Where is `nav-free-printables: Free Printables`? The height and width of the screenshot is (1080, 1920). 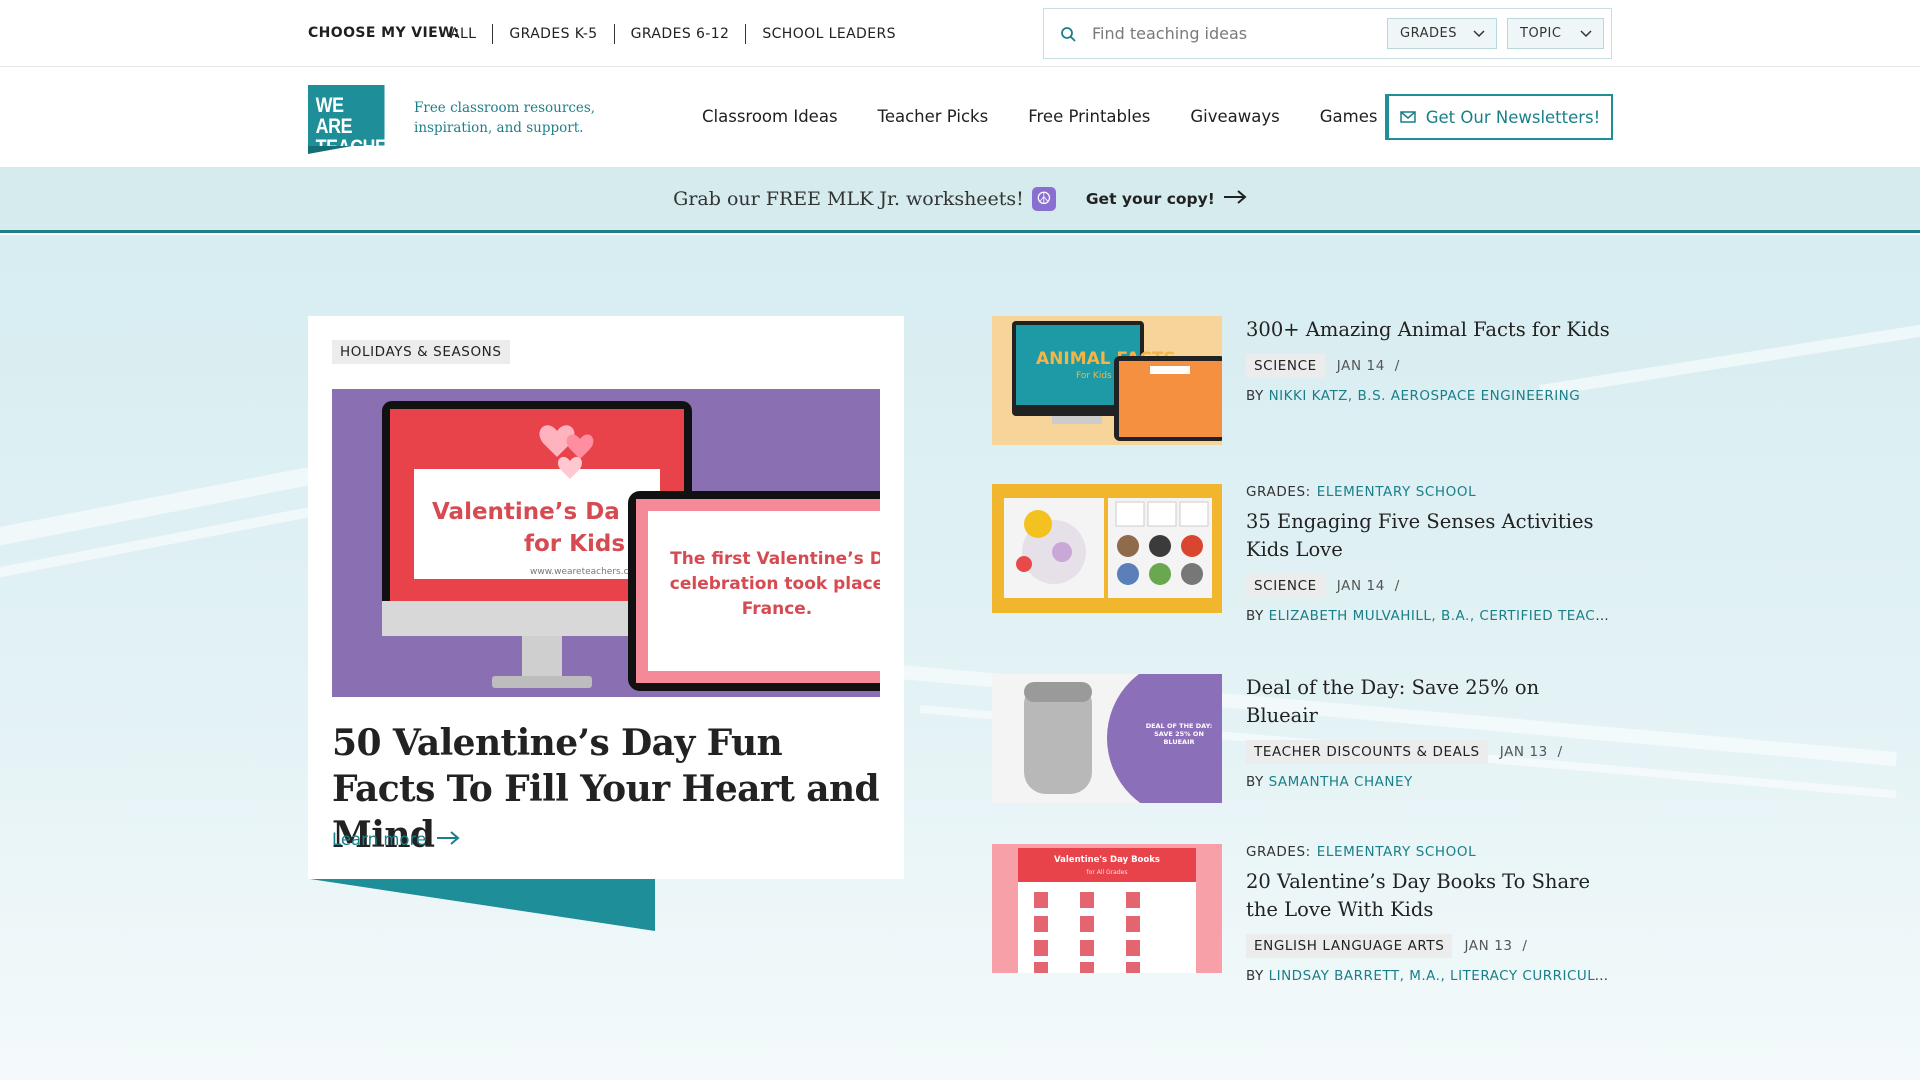 nav-free-printables: Free Printables is located at coordinates (1089, 116).